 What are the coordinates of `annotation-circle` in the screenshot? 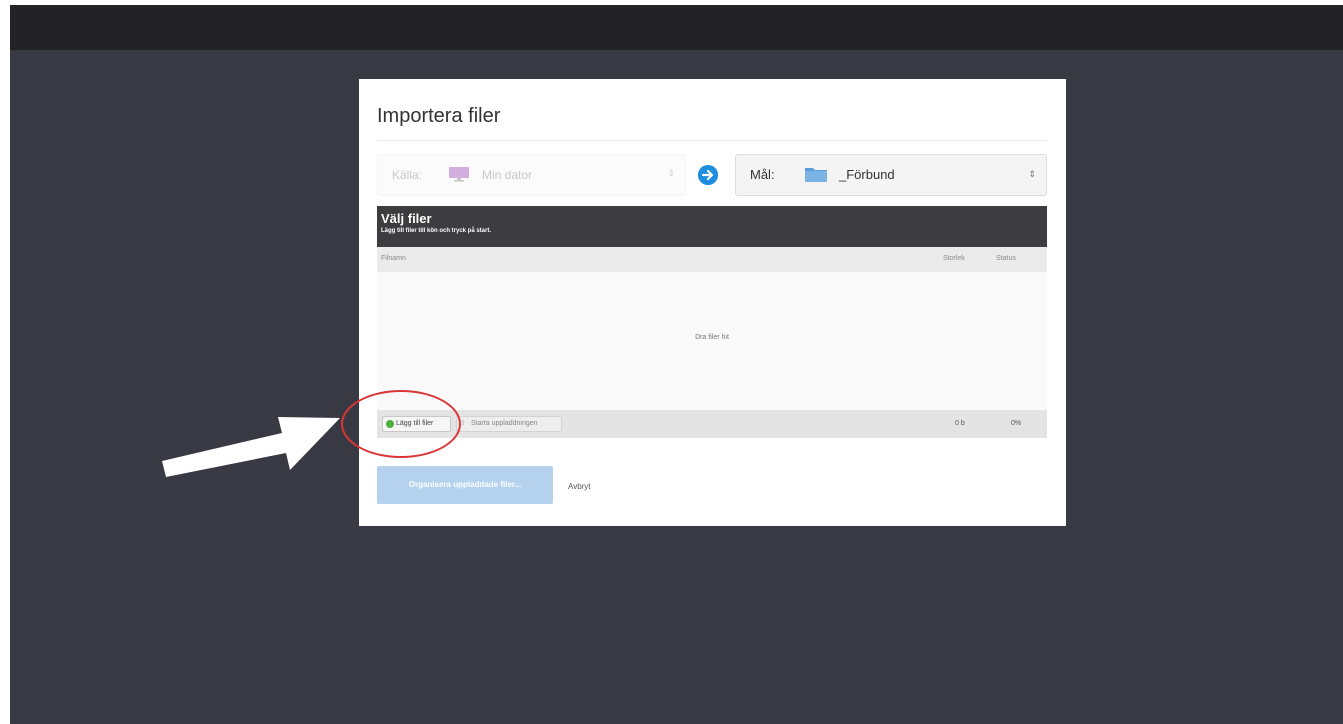 It's located at (401, 424).